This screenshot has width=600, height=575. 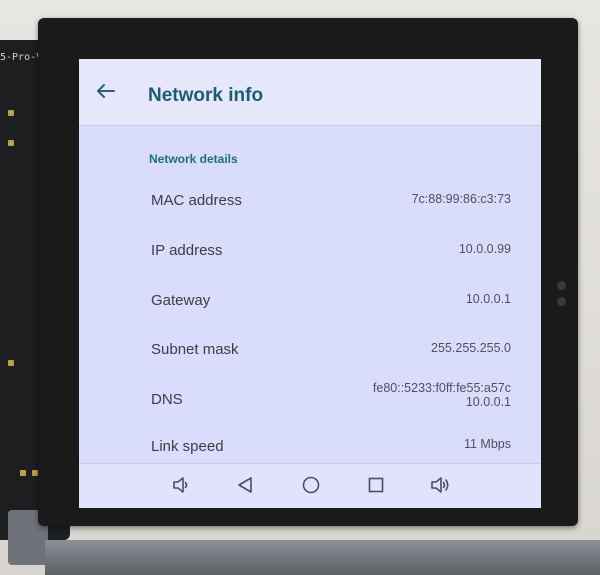 What do you see at coordinates (322, 557) in the screenshot?
I see `cable` at bounding box center [322, 557].